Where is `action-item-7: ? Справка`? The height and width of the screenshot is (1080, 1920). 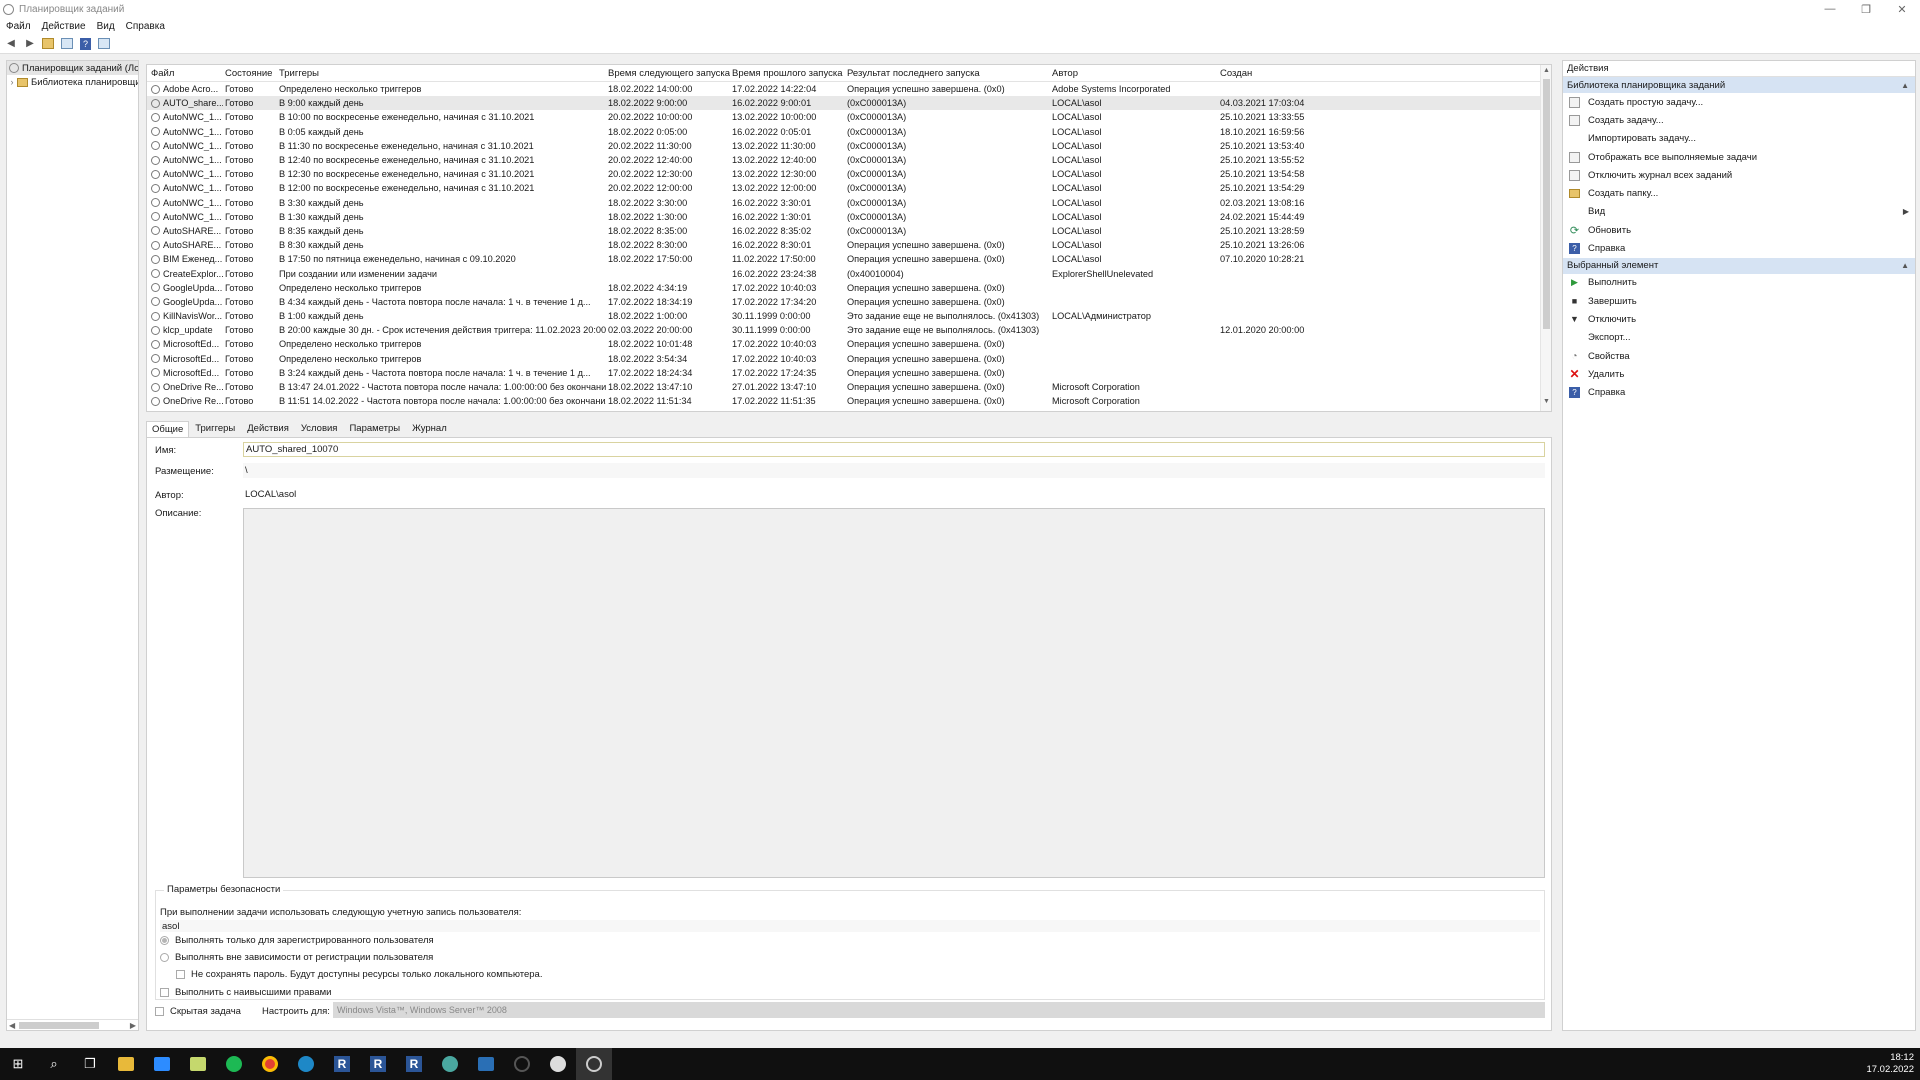 action-item-7: ? Справка is located at coordinates (1739, 392).